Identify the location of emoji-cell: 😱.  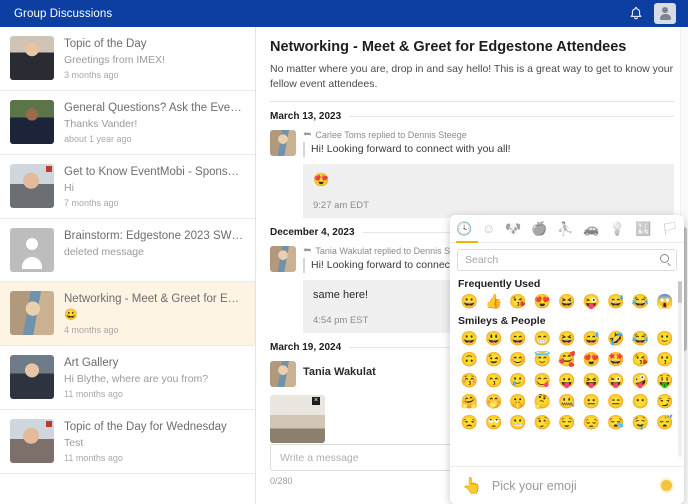
(665, 301).